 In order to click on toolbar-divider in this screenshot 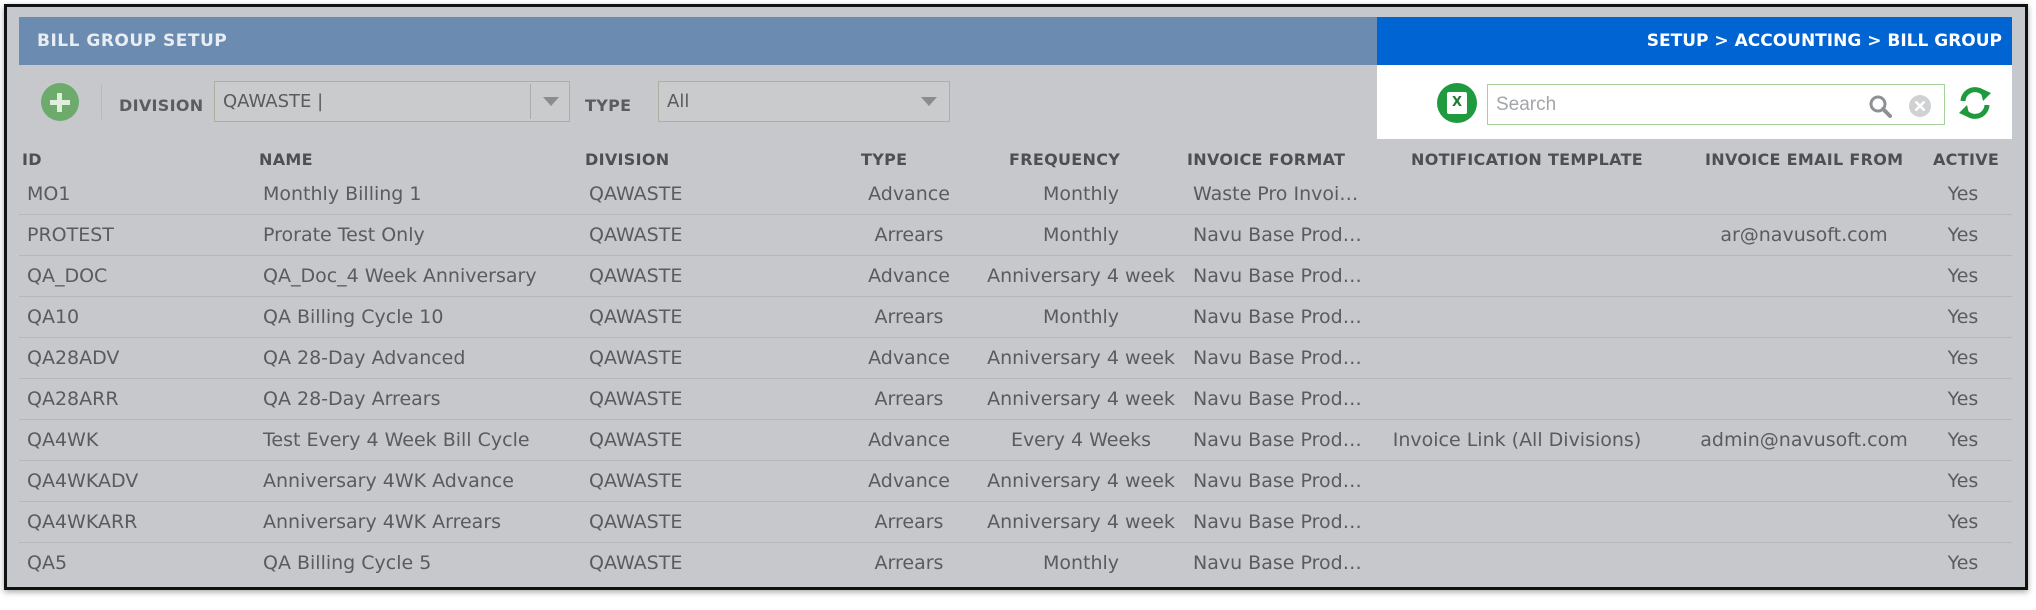, I will do `click(101, 102)`.